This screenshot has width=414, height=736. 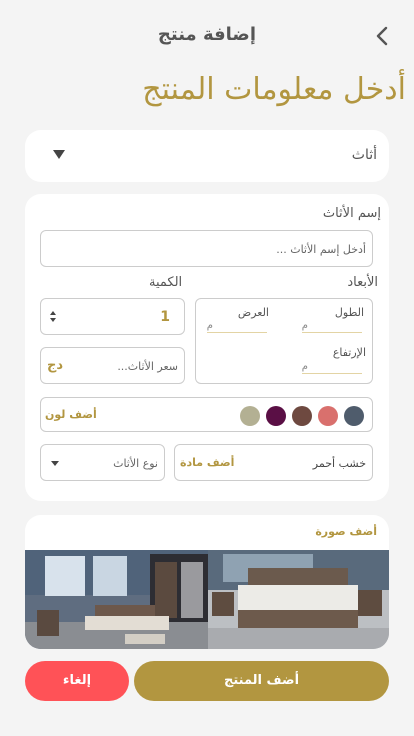 I want to click on category-select: أثاث, so click(x=207, y=156).